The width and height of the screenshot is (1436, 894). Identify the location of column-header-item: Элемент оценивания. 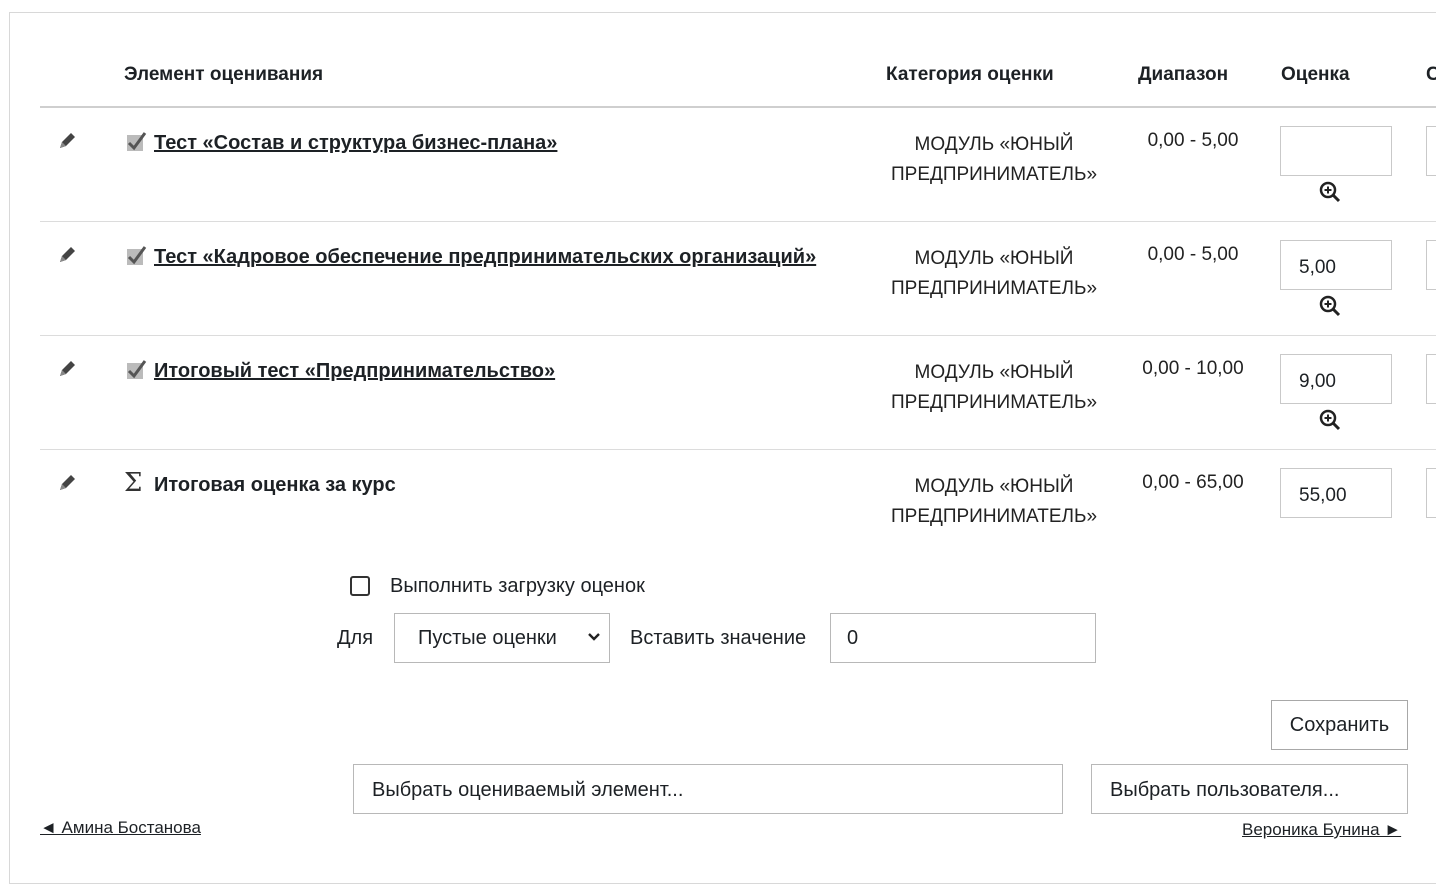
(224, 74).